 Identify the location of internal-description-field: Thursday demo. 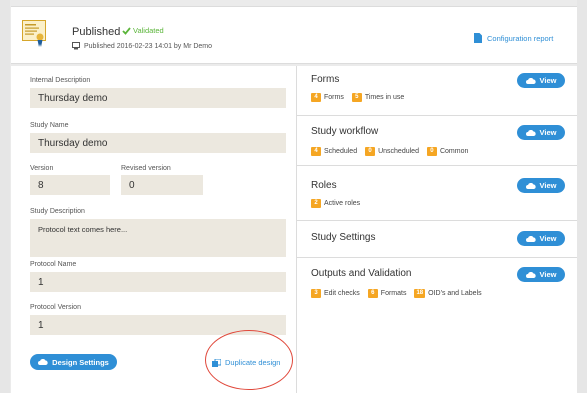
(158, 98).